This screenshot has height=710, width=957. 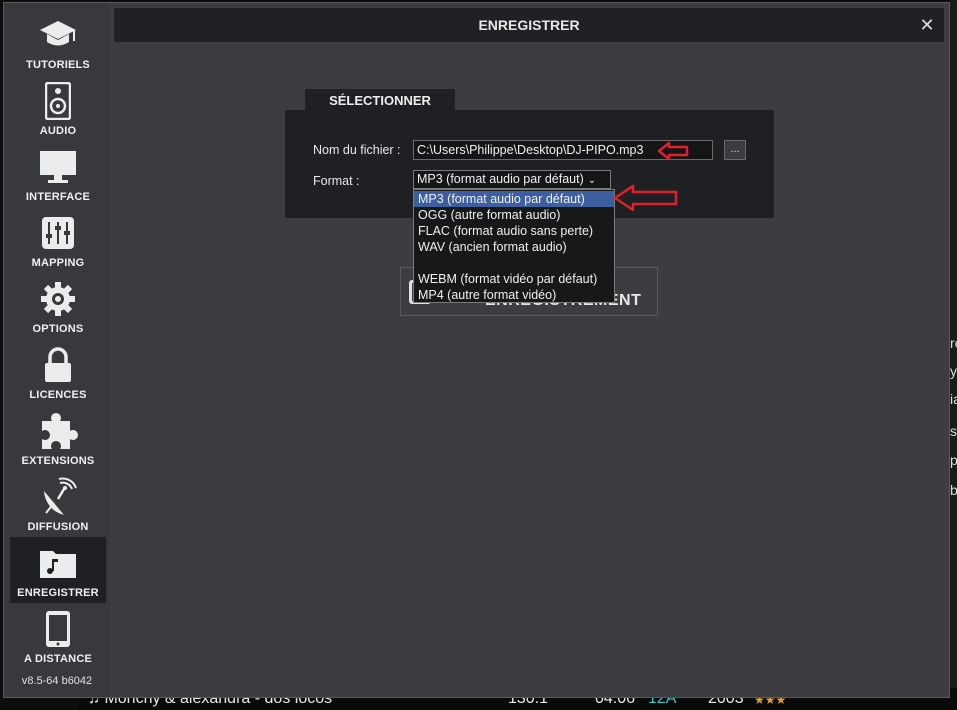 What do you see at coordinates (57, 681) in the screenshot?
I see `version-label: v8.5-64 b6042` at bounding box center [57, 681].